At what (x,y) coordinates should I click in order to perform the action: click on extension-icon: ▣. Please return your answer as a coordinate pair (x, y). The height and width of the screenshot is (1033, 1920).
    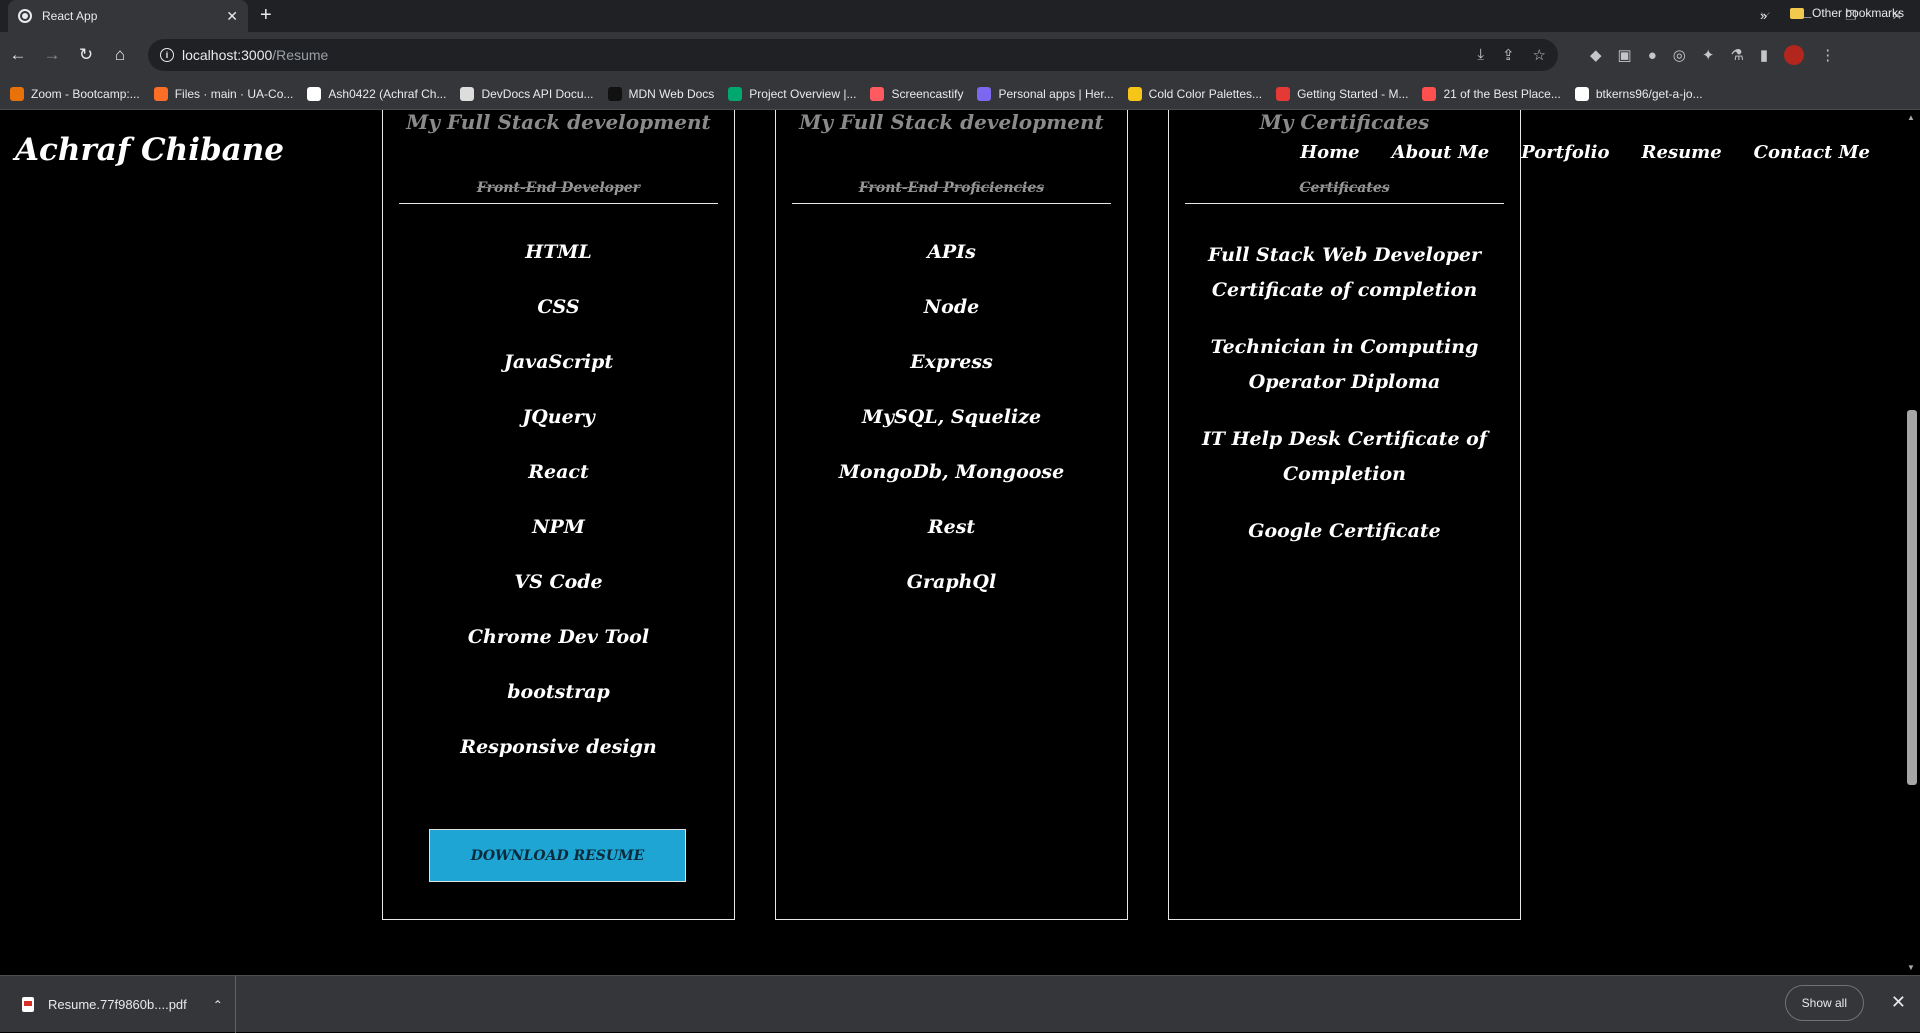
    Looking at the image, I should click on (1625, 55).